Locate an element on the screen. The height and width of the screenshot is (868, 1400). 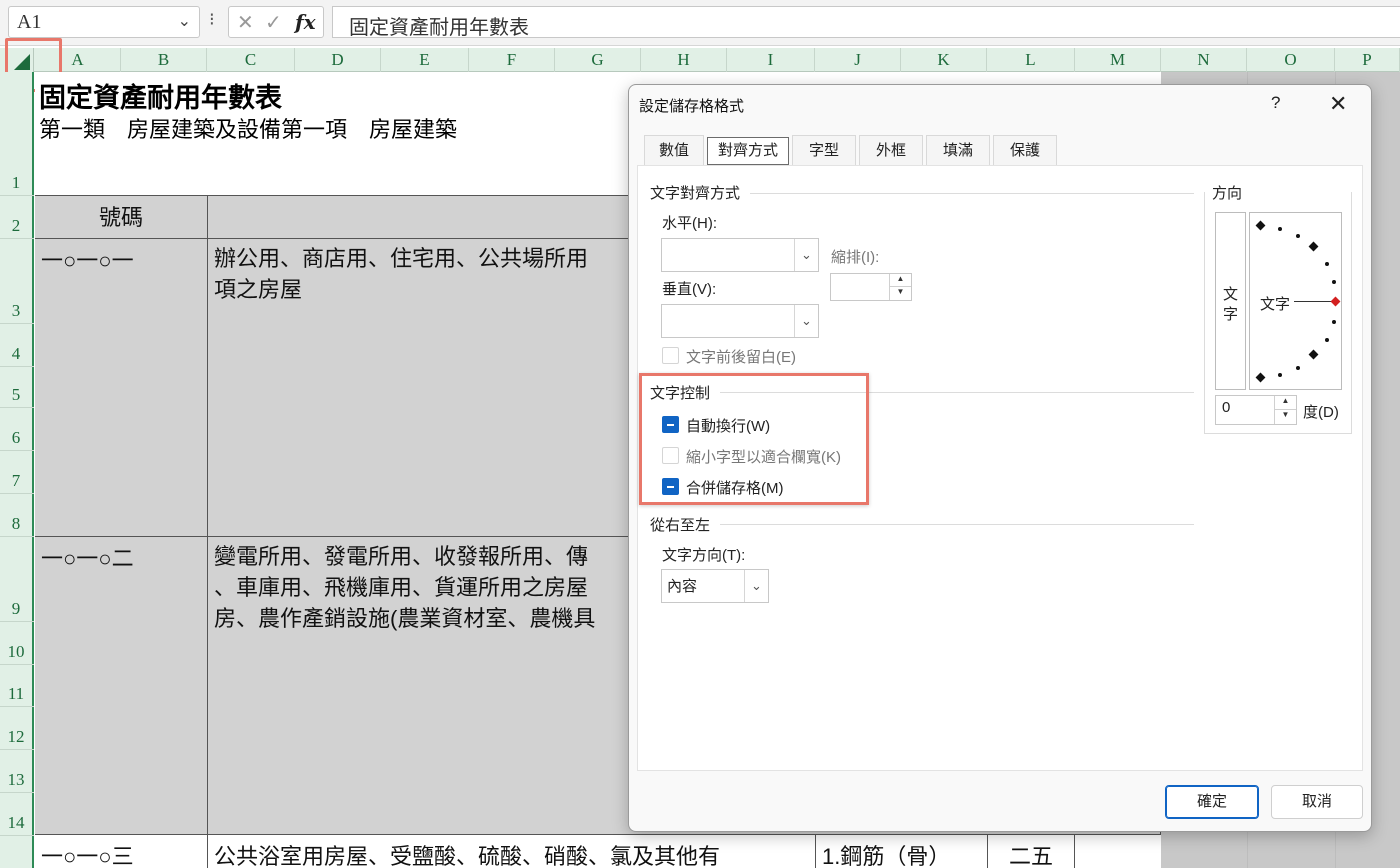
horizontal-label: 水平(H): is located at coordinates (689, 223).